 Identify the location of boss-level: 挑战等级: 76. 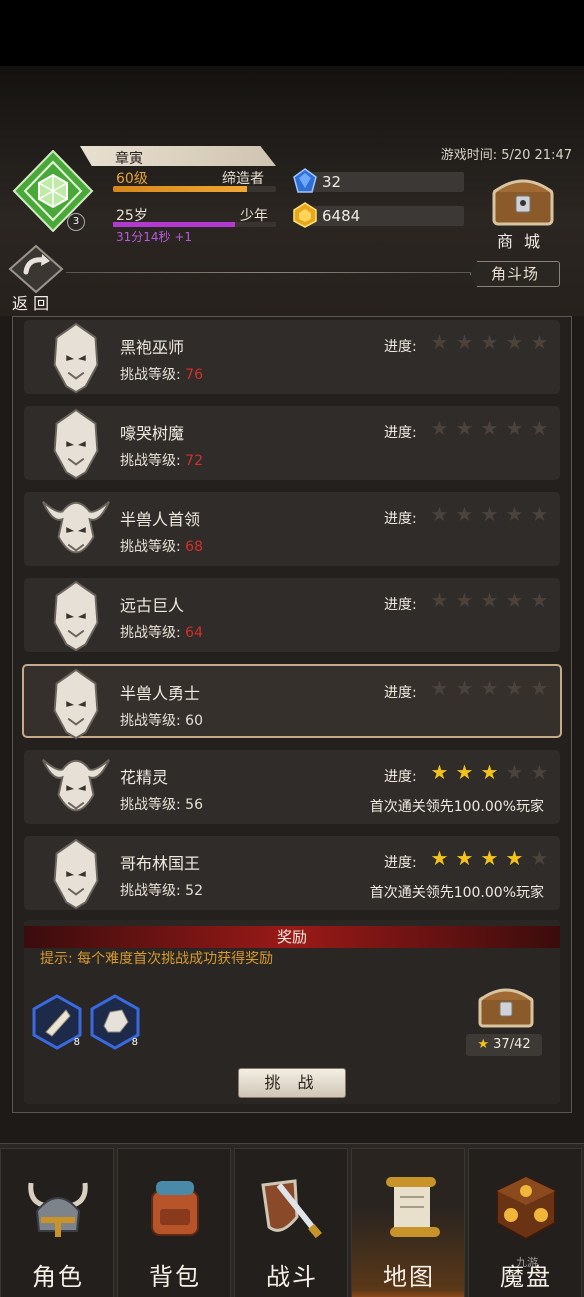
(161, 374).